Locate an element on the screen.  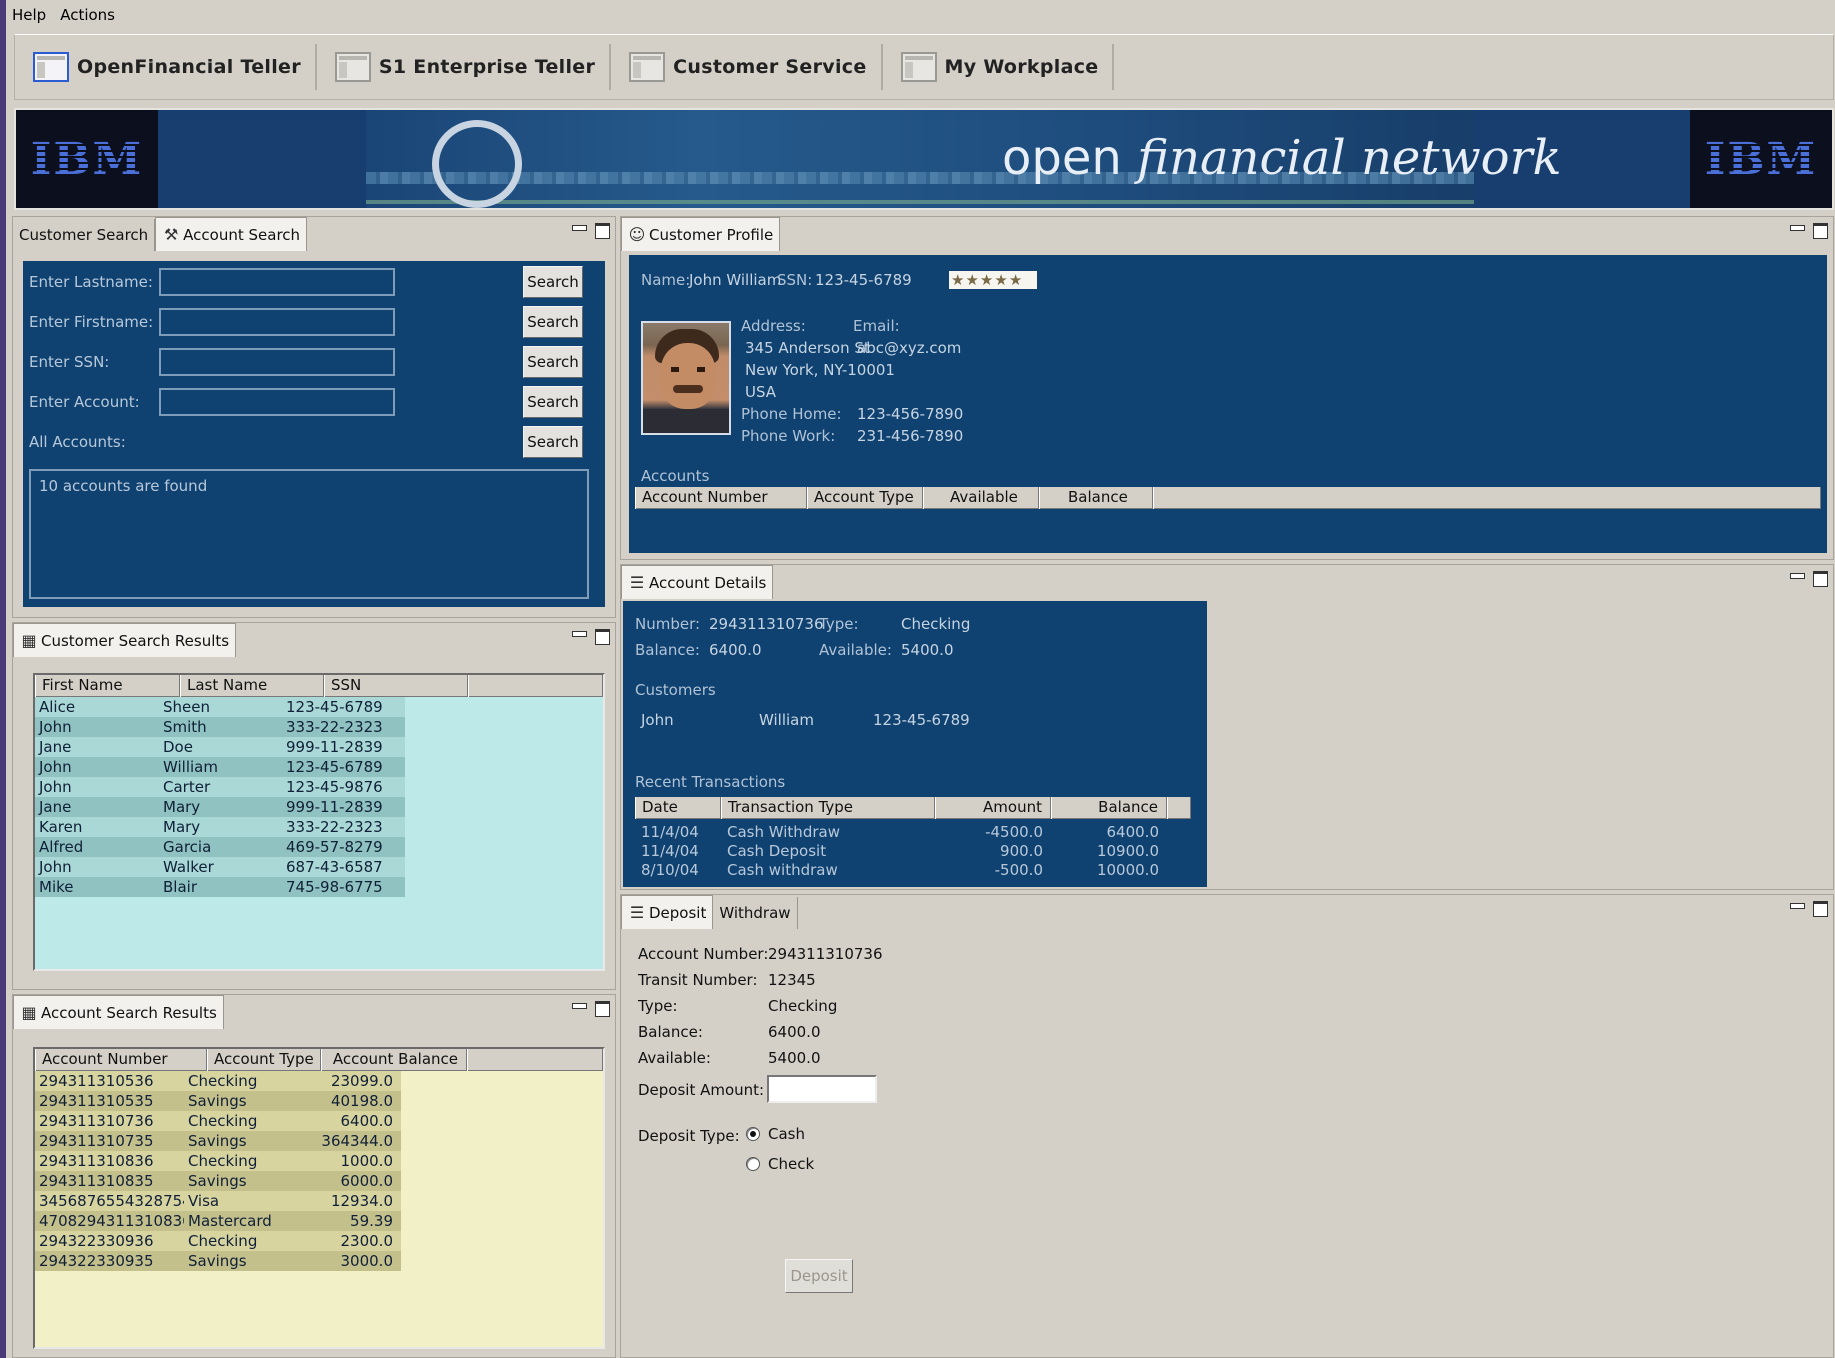
account-row: Enter Account: is located at coordinates (212, 402).